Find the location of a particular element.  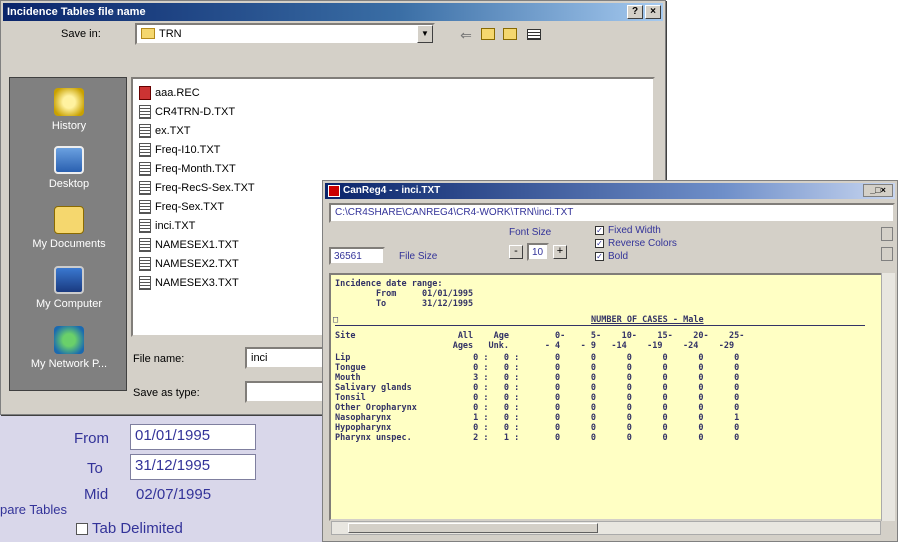

to-date-field: 31/12/1995 is located at coordinates (193, 467).